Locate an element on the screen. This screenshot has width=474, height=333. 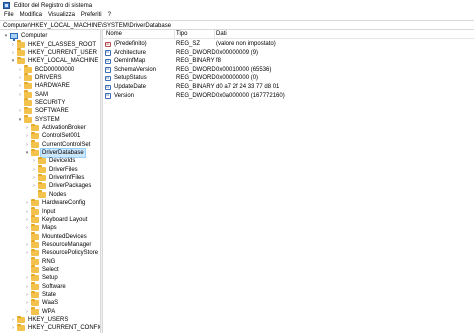
tree-item: RNG is located at coordinates (40, 261).